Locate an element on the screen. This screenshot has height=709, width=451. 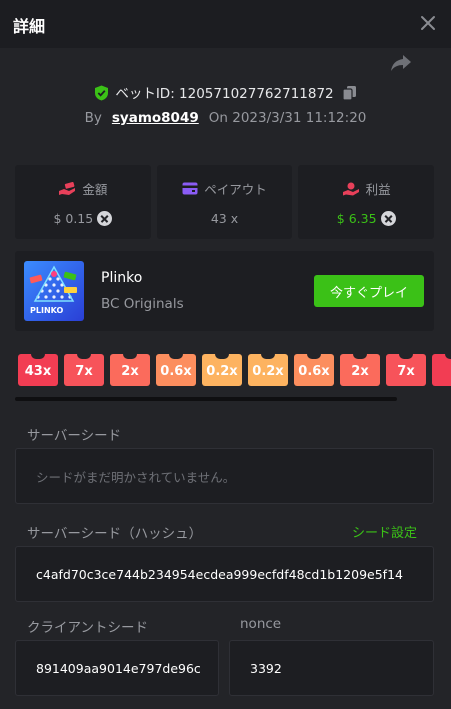
profit-hand-icon is located at coordinates (350, 188).